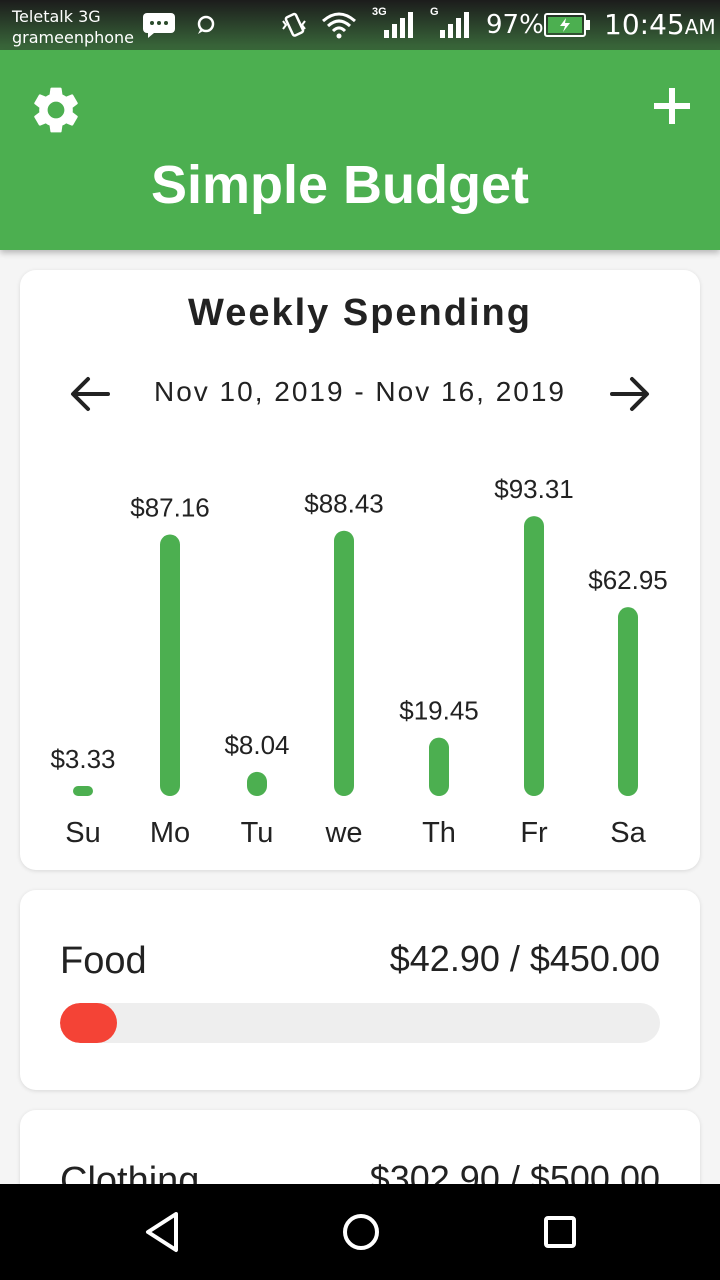 The width and height of the screenshot is (720, 1280). I want to click on app-title: Simple Budget, so click(340, 185).